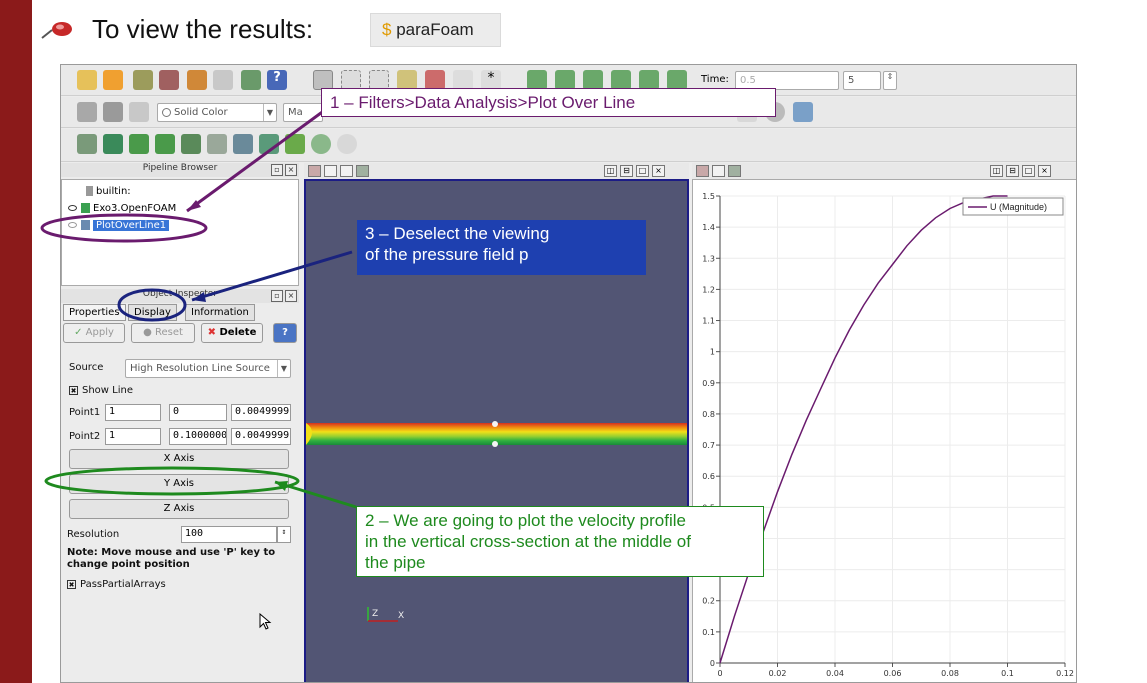  Describe the element at coordinates (87, 112) in the screenshot. I see `color-legend-icon` at that location.